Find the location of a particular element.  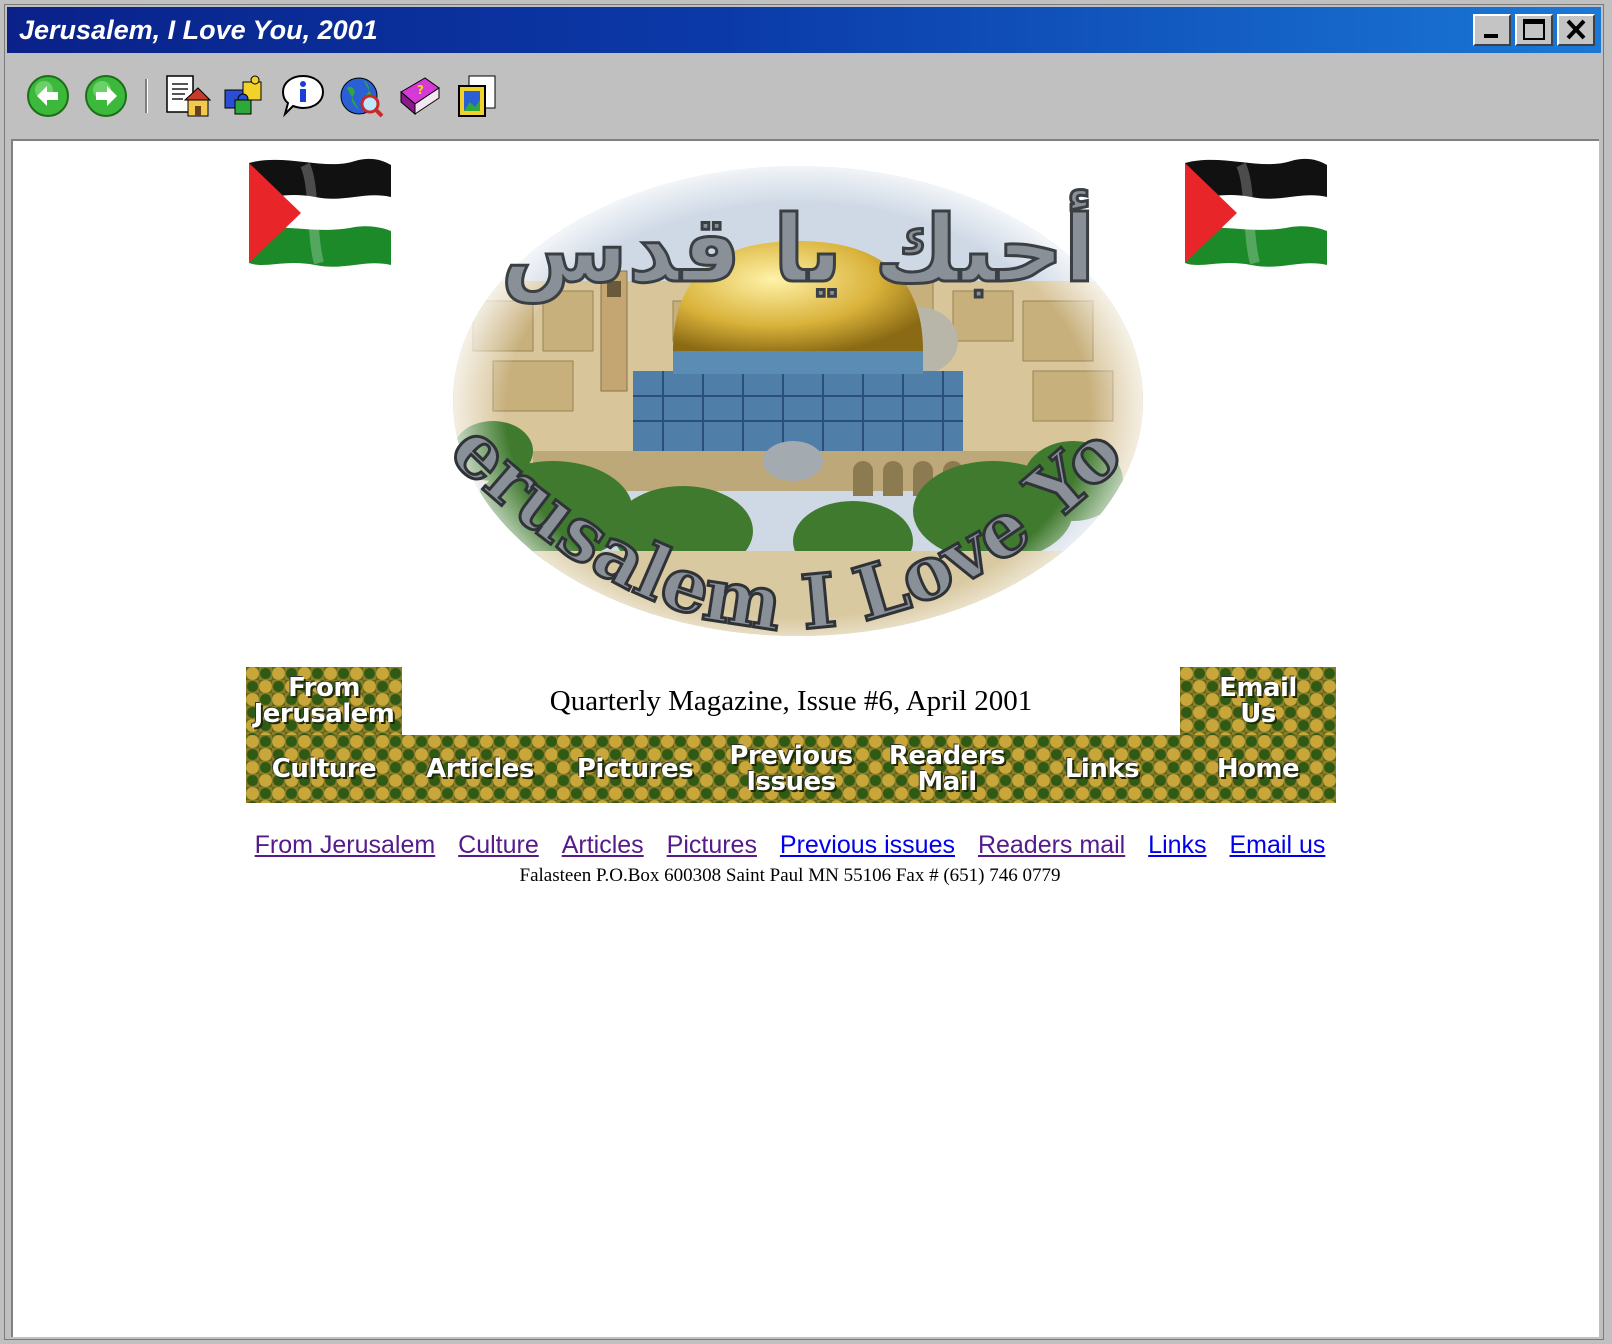

forward-button is located at coordinates (106, 96).